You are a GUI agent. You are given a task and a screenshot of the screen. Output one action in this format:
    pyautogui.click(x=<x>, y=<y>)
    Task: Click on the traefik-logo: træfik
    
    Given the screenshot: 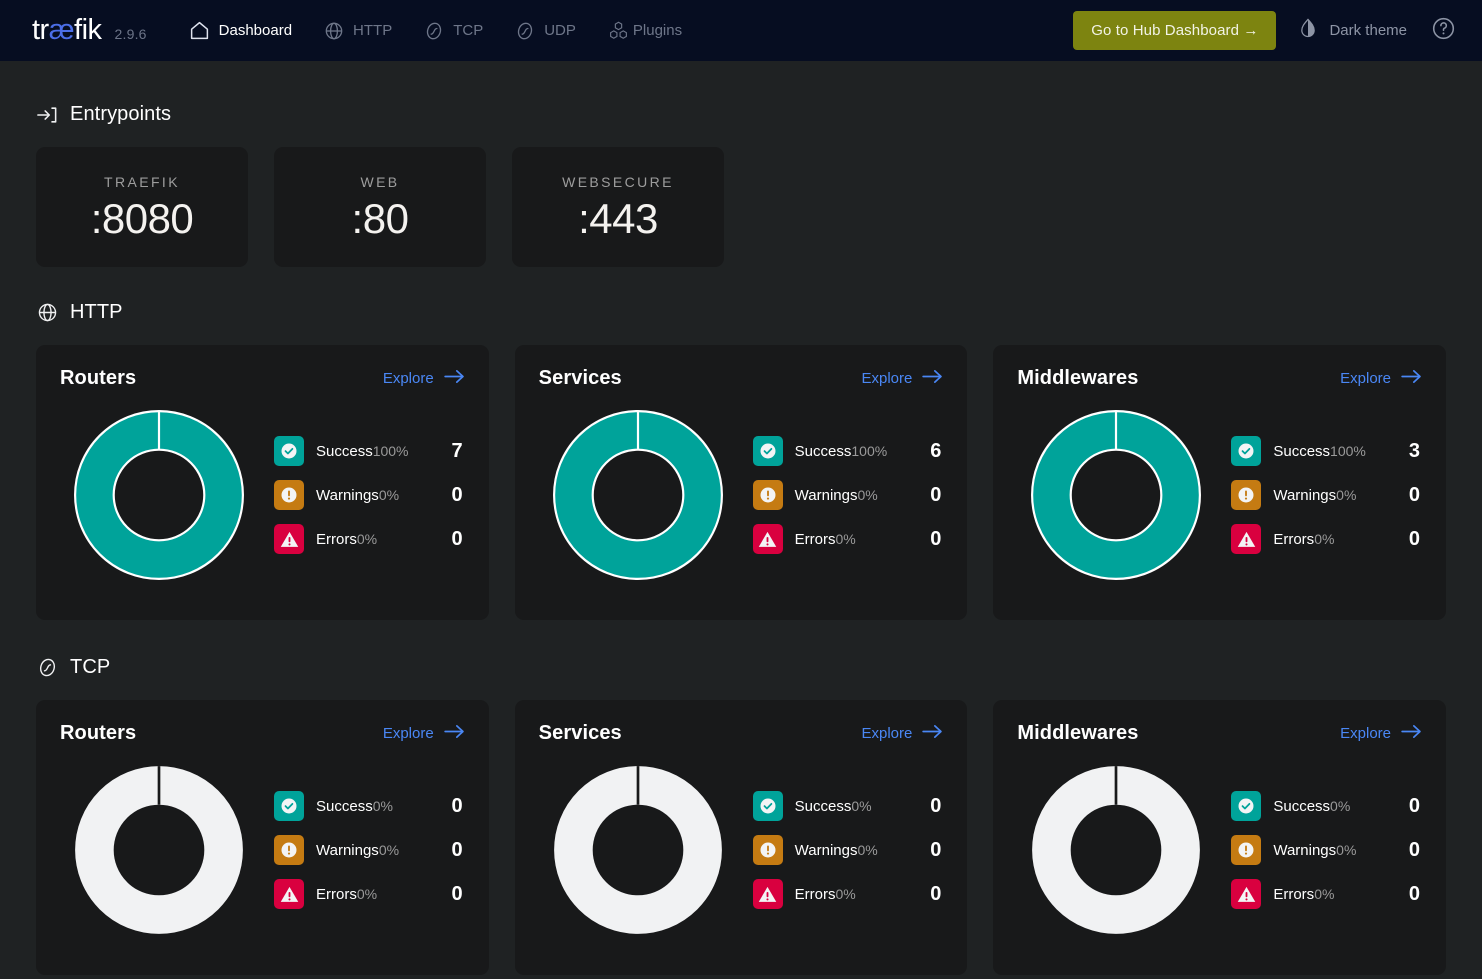 What is the action you would take?
    pyautogui.click(x=67, y=30)
    